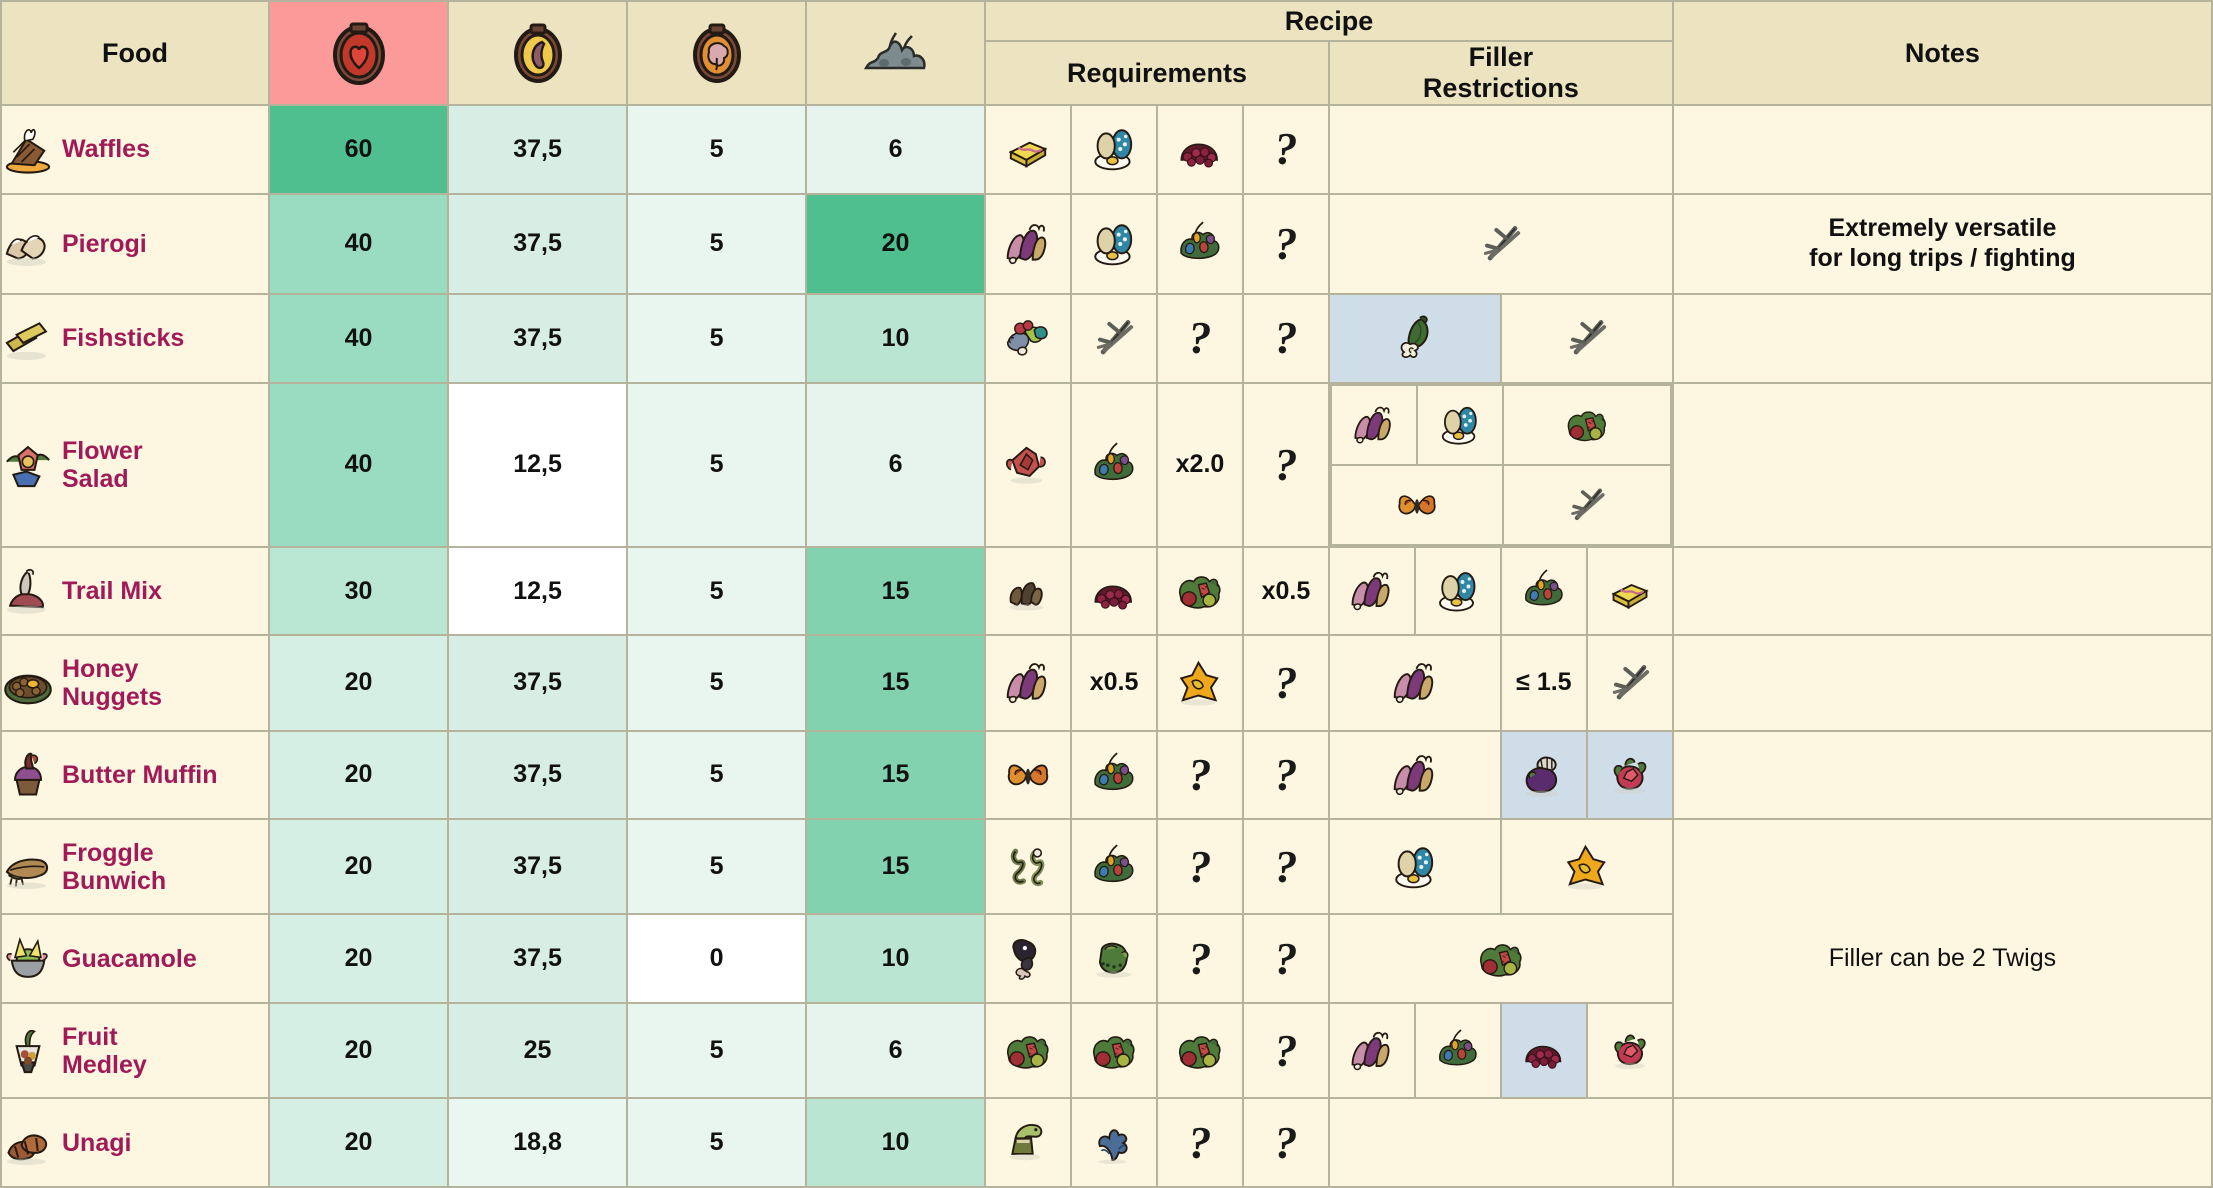 Image resolution: width=2213 pixels, height=1188 pixels. What do you see at coordinates (135, 149) in the screenshot?
I see `food-cell: Waffles` at bounding box center [135, 149].